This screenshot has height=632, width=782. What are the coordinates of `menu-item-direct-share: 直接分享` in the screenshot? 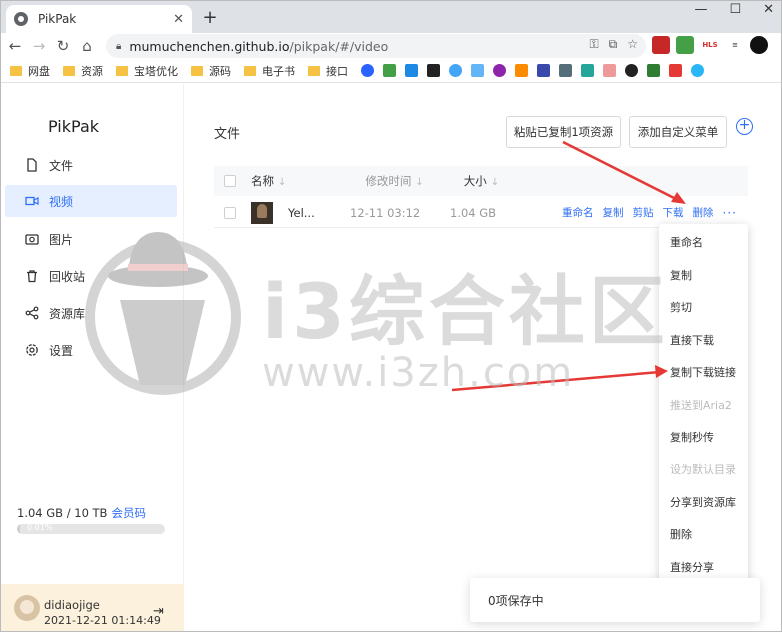 It's located at (692, 567).